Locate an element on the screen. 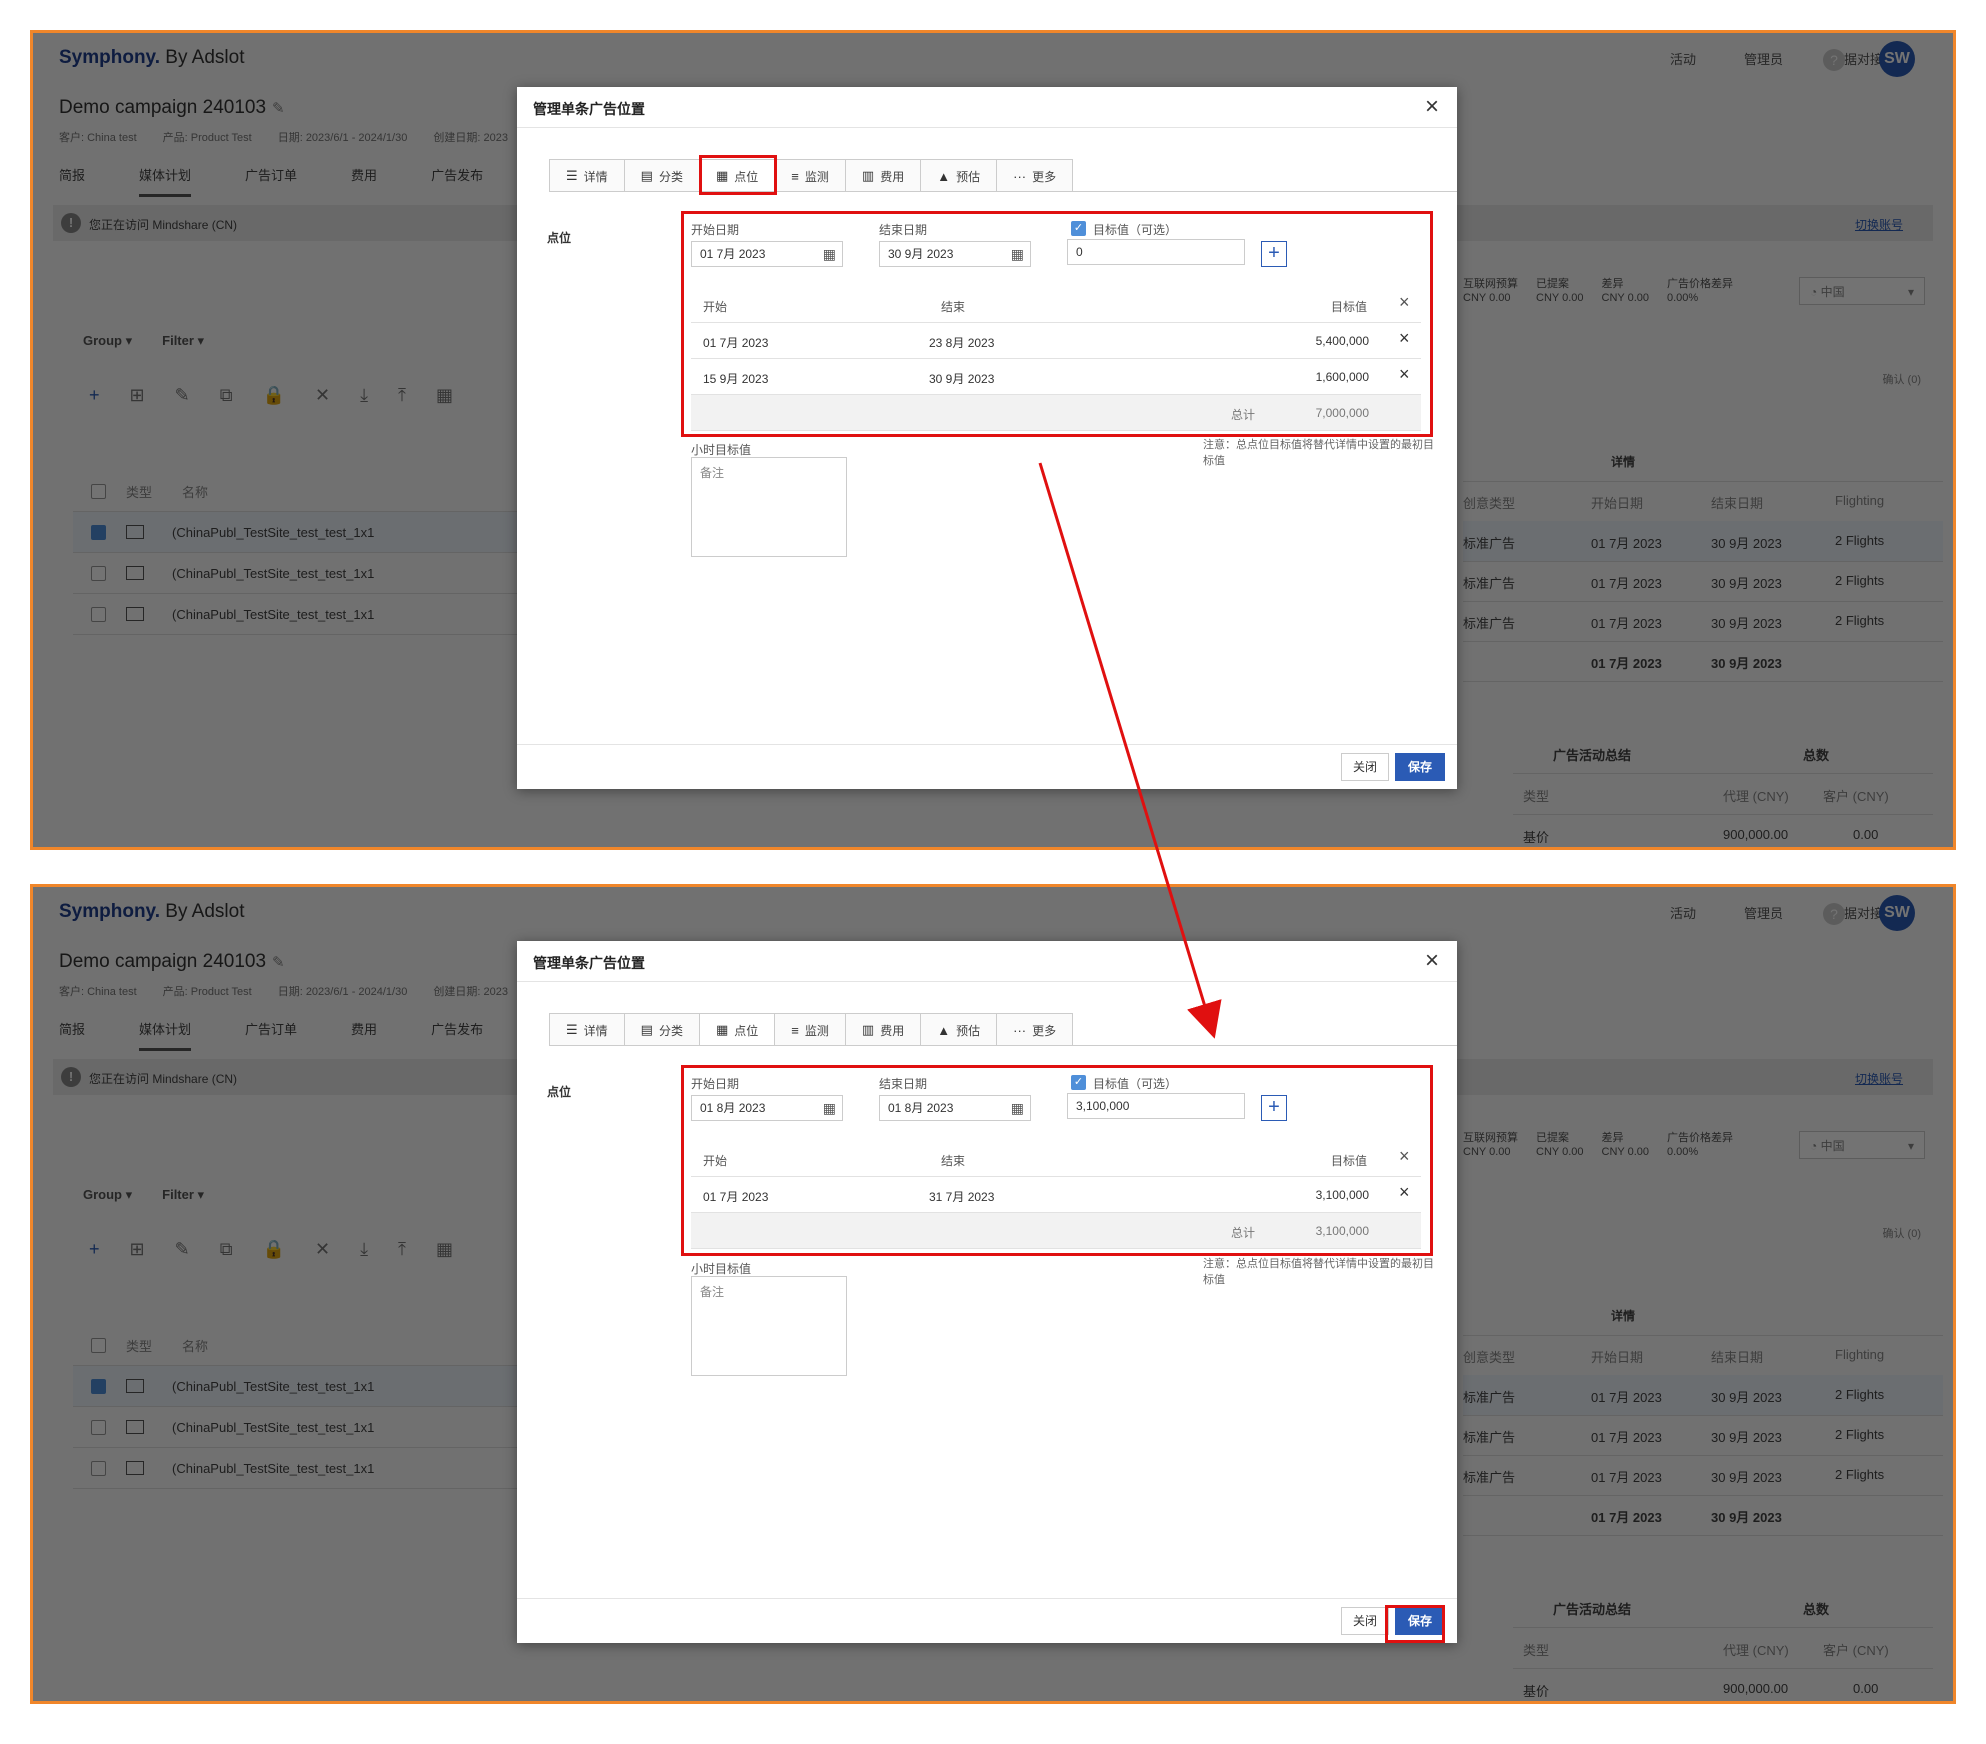  list-icon: ☰ is located at coordinates (572, 175).